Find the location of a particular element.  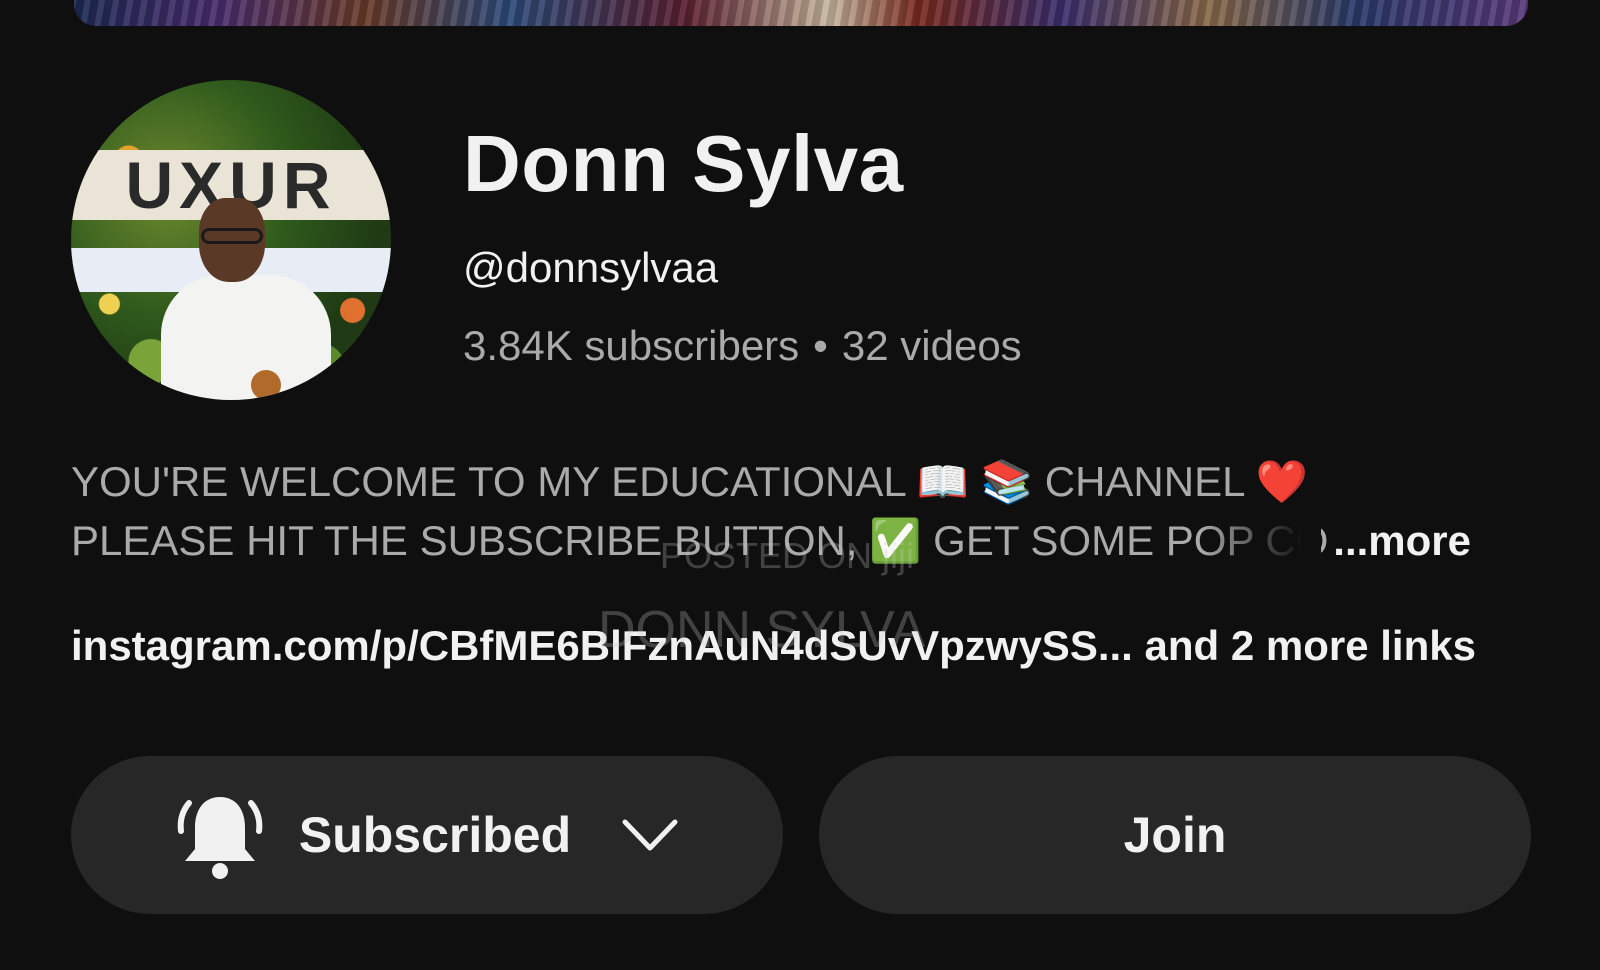

join-button: Join is located at coordinates (1175, 835).